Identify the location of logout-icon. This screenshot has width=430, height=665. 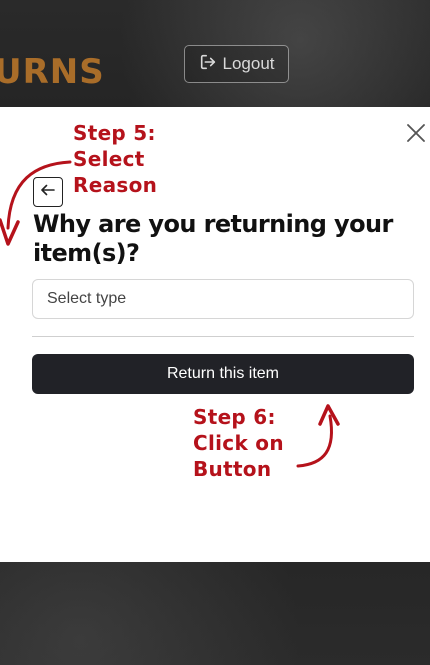
(208, 64).